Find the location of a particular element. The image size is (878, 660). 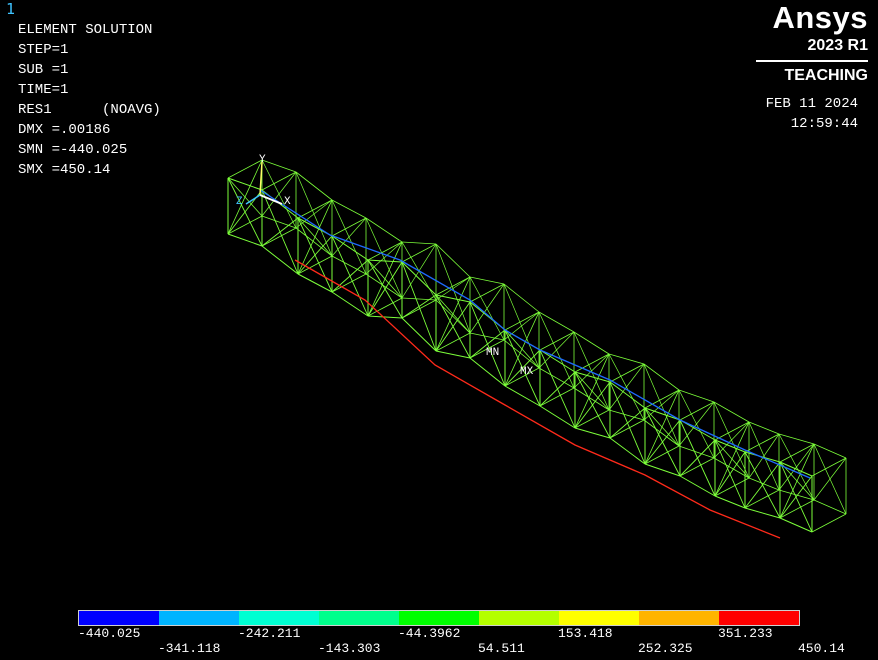

triad-x-label: X is located at coordinates (287, 202).